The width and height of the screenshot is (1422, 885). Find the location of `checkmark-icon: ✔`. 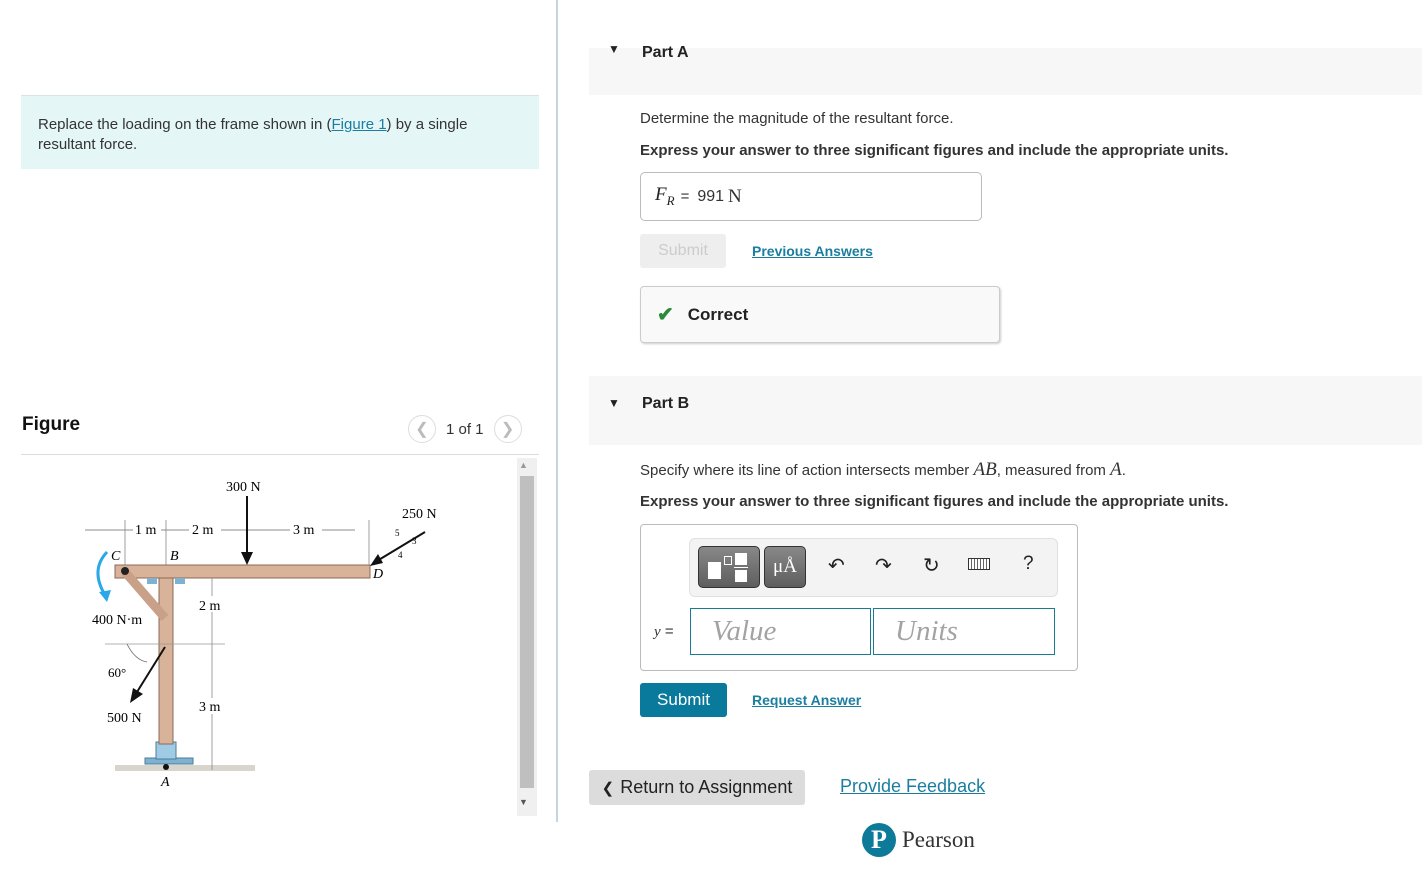

checkmark-icon: ✔ is located at coordinates (665, 315).